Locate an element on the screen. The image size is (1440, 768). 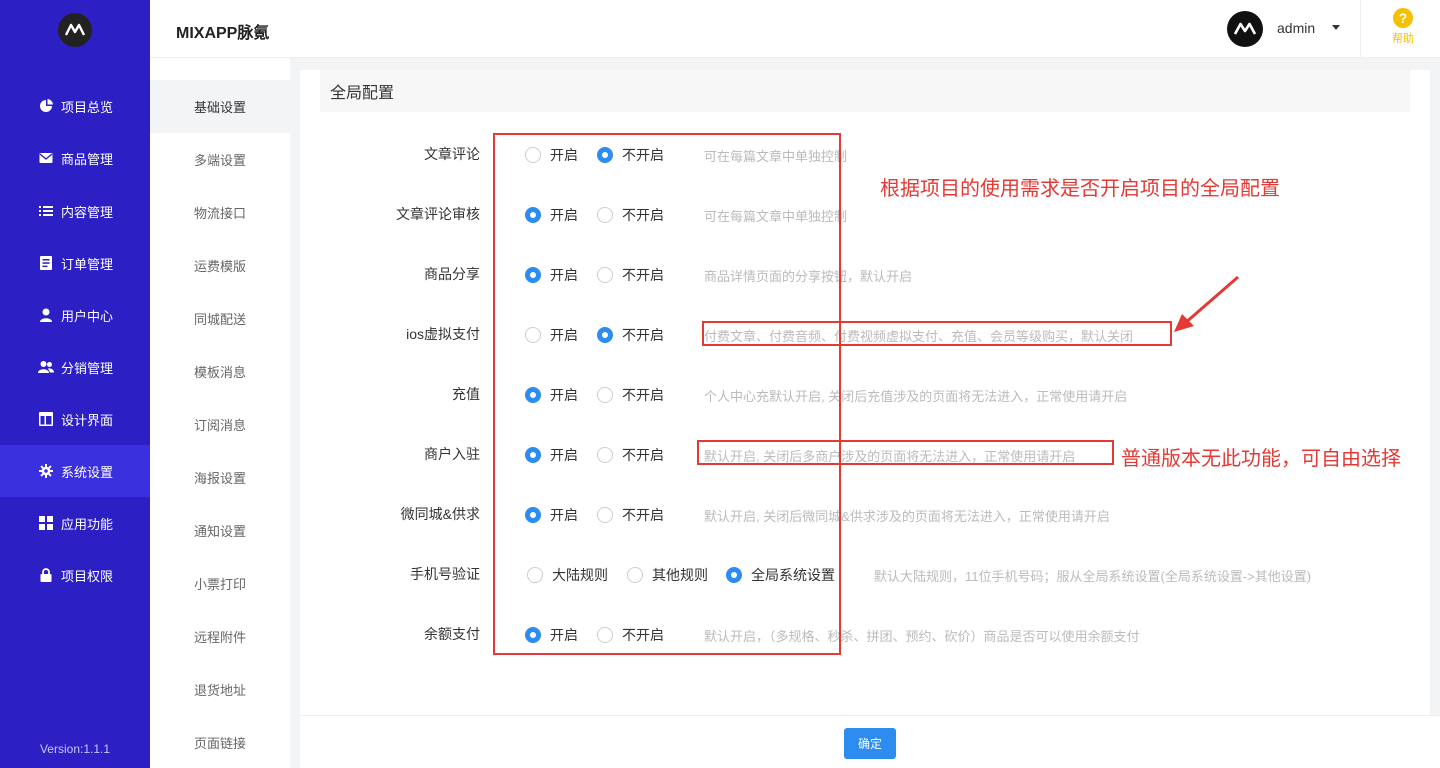
user-name: admin is located at coordinates (1296, 28).